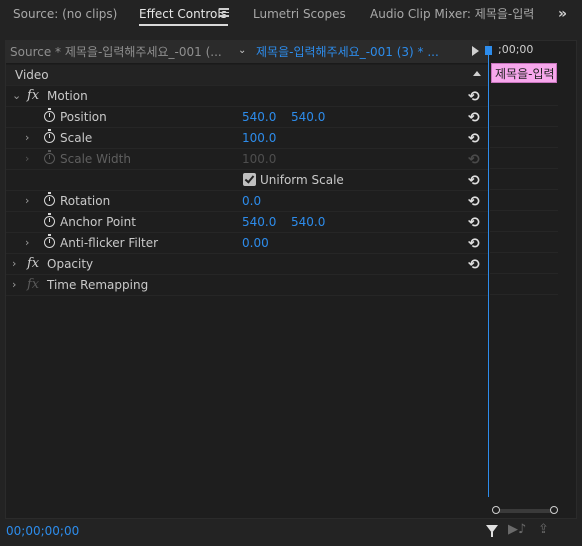  Describe the element at coordinates (247, 264) in the screenshot. I see `effect-row-opacity: › fx Opacity ⟲` at that location.